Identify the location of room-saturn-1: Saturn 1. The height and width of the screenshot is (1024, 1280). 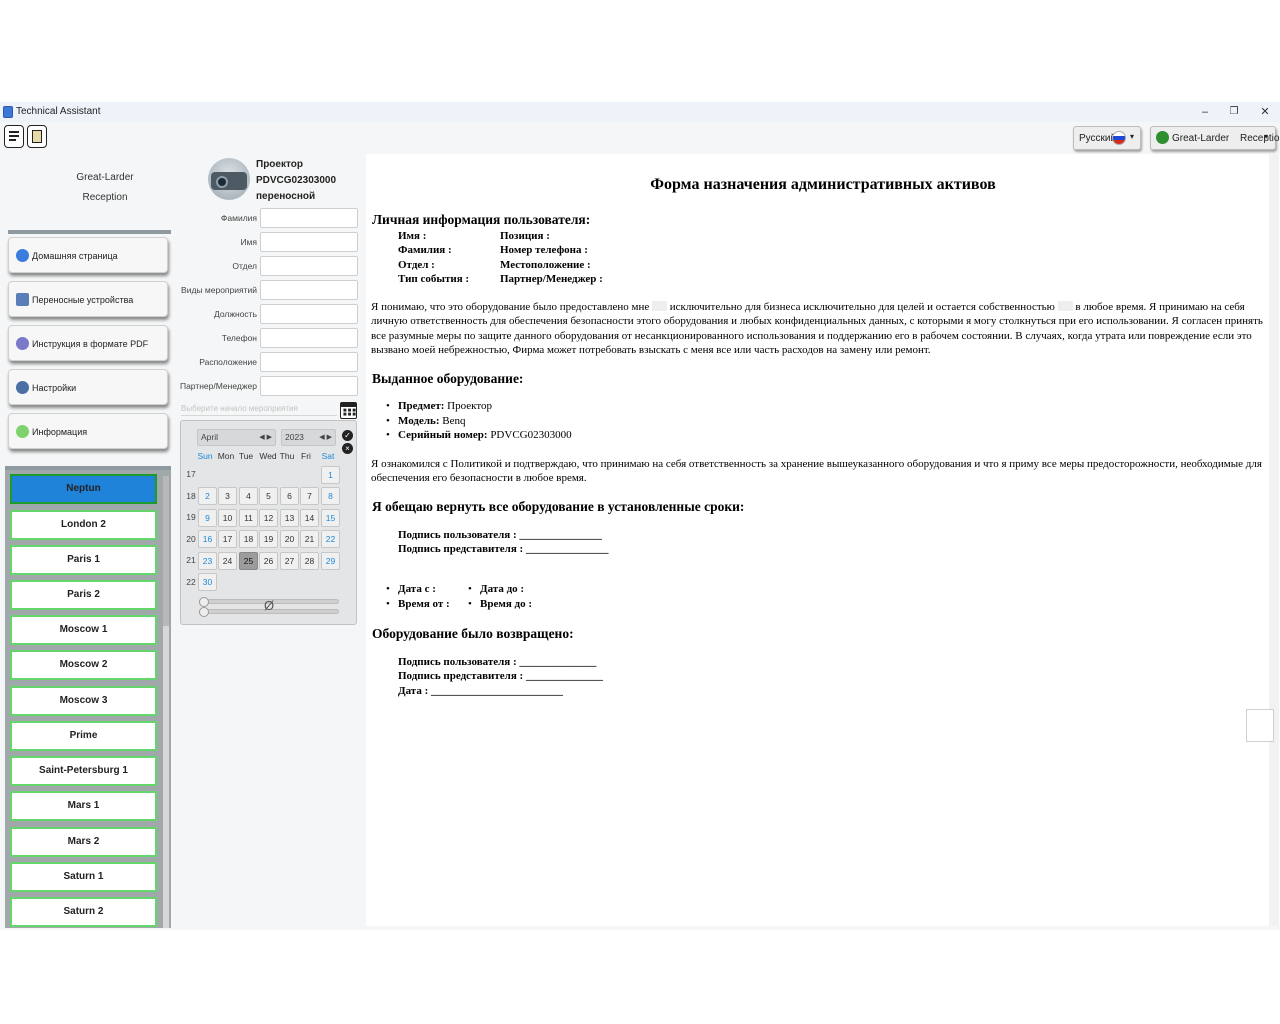
(83, 877).